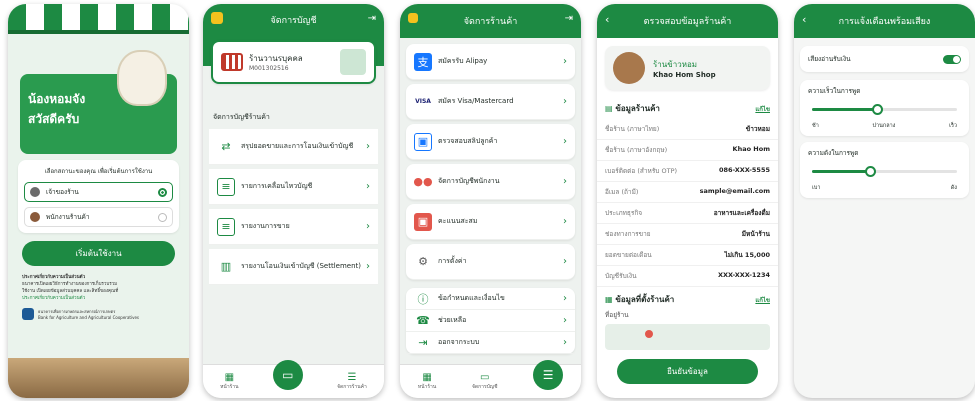 Image resolution: width=975 pixels, height=401 pixels. I want to click on gift-icon: ▣, so click(423, 221).